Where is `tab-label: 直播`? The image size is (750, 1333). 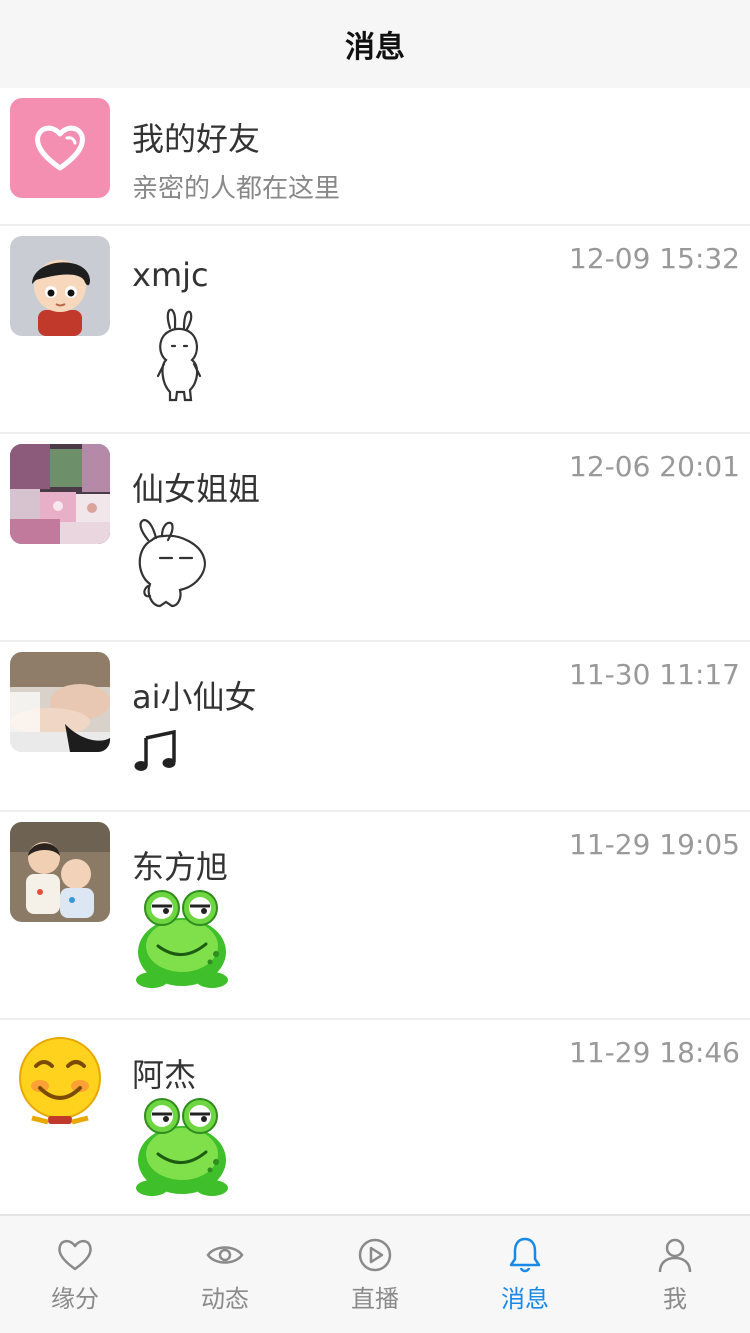
tab-label: 直播 is located at coordinates (375, 1299).